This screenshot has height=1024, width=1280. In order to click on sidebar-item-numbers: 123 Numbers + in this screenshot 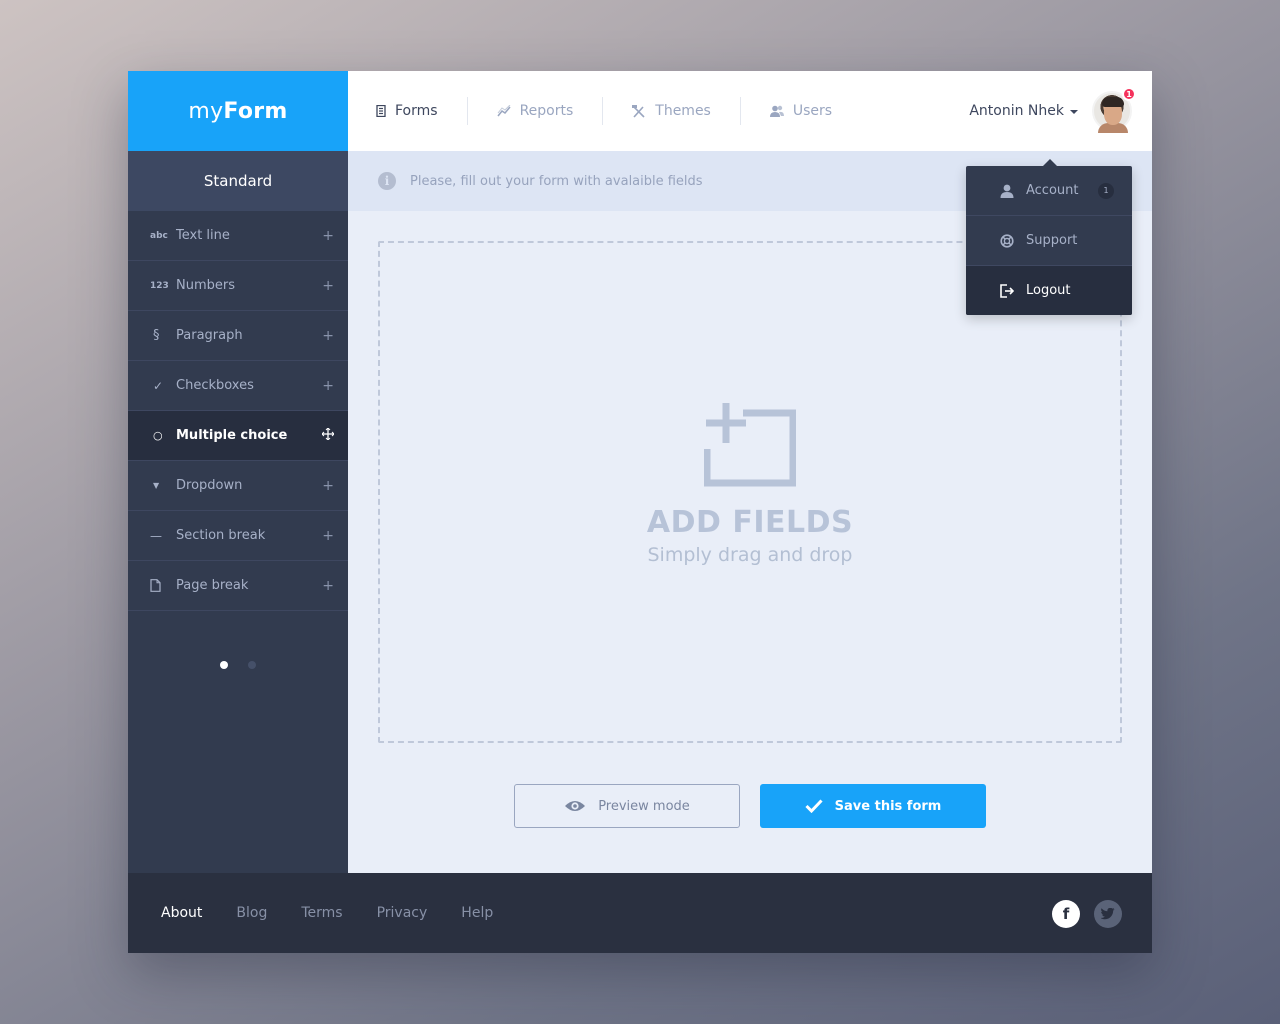, I will do `click(238, 286)`.